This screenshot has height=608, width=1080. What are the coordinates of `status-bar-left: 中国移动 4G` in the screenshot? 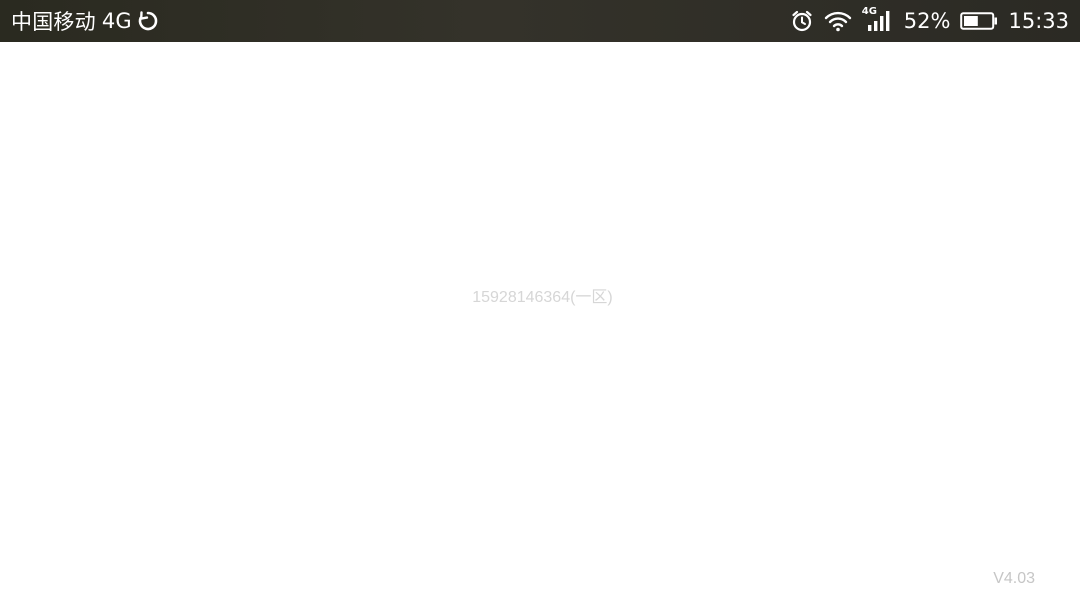 It's located at (85, 21).